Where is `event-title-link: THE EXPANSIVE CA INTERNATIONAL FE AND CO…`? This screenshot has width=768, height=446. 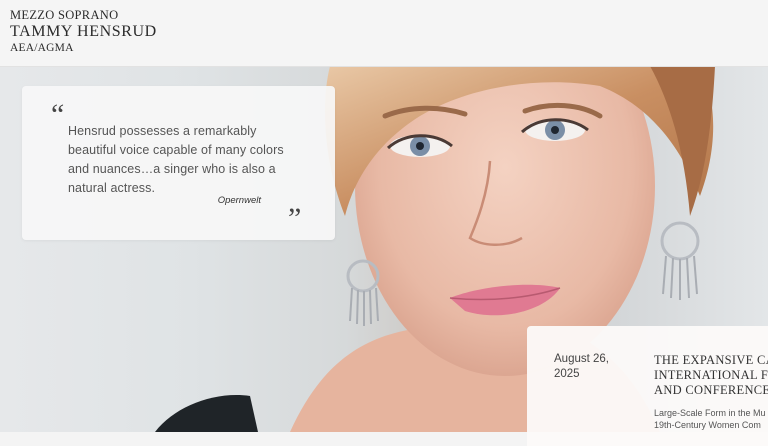
event-title-link: THE EXPANSIVE CA INTERNATIONAL FE AND CO… is located at coordinates (711, 375).